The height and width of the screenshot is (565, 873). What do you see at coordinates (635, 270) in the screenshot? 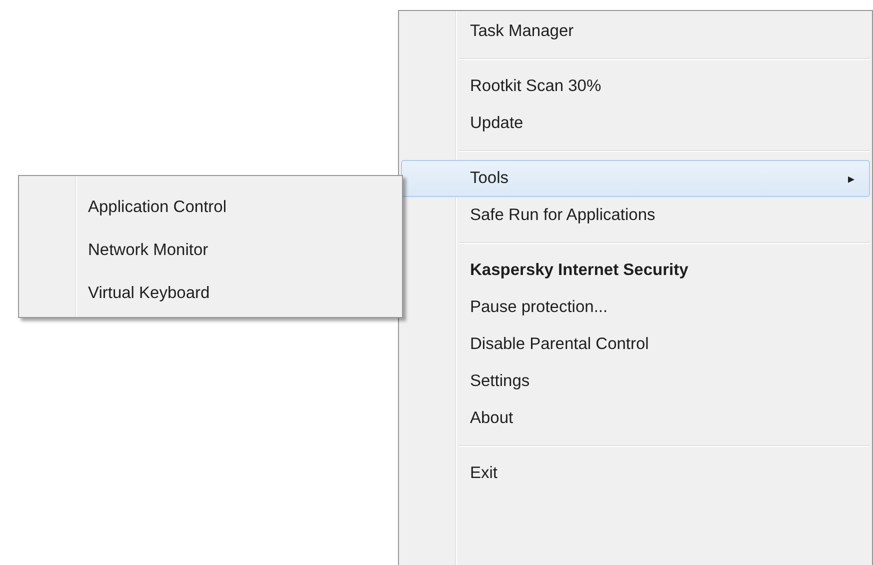
I see `menu-item: Kaspersky Internet Security` at bounding box center [635, 270].